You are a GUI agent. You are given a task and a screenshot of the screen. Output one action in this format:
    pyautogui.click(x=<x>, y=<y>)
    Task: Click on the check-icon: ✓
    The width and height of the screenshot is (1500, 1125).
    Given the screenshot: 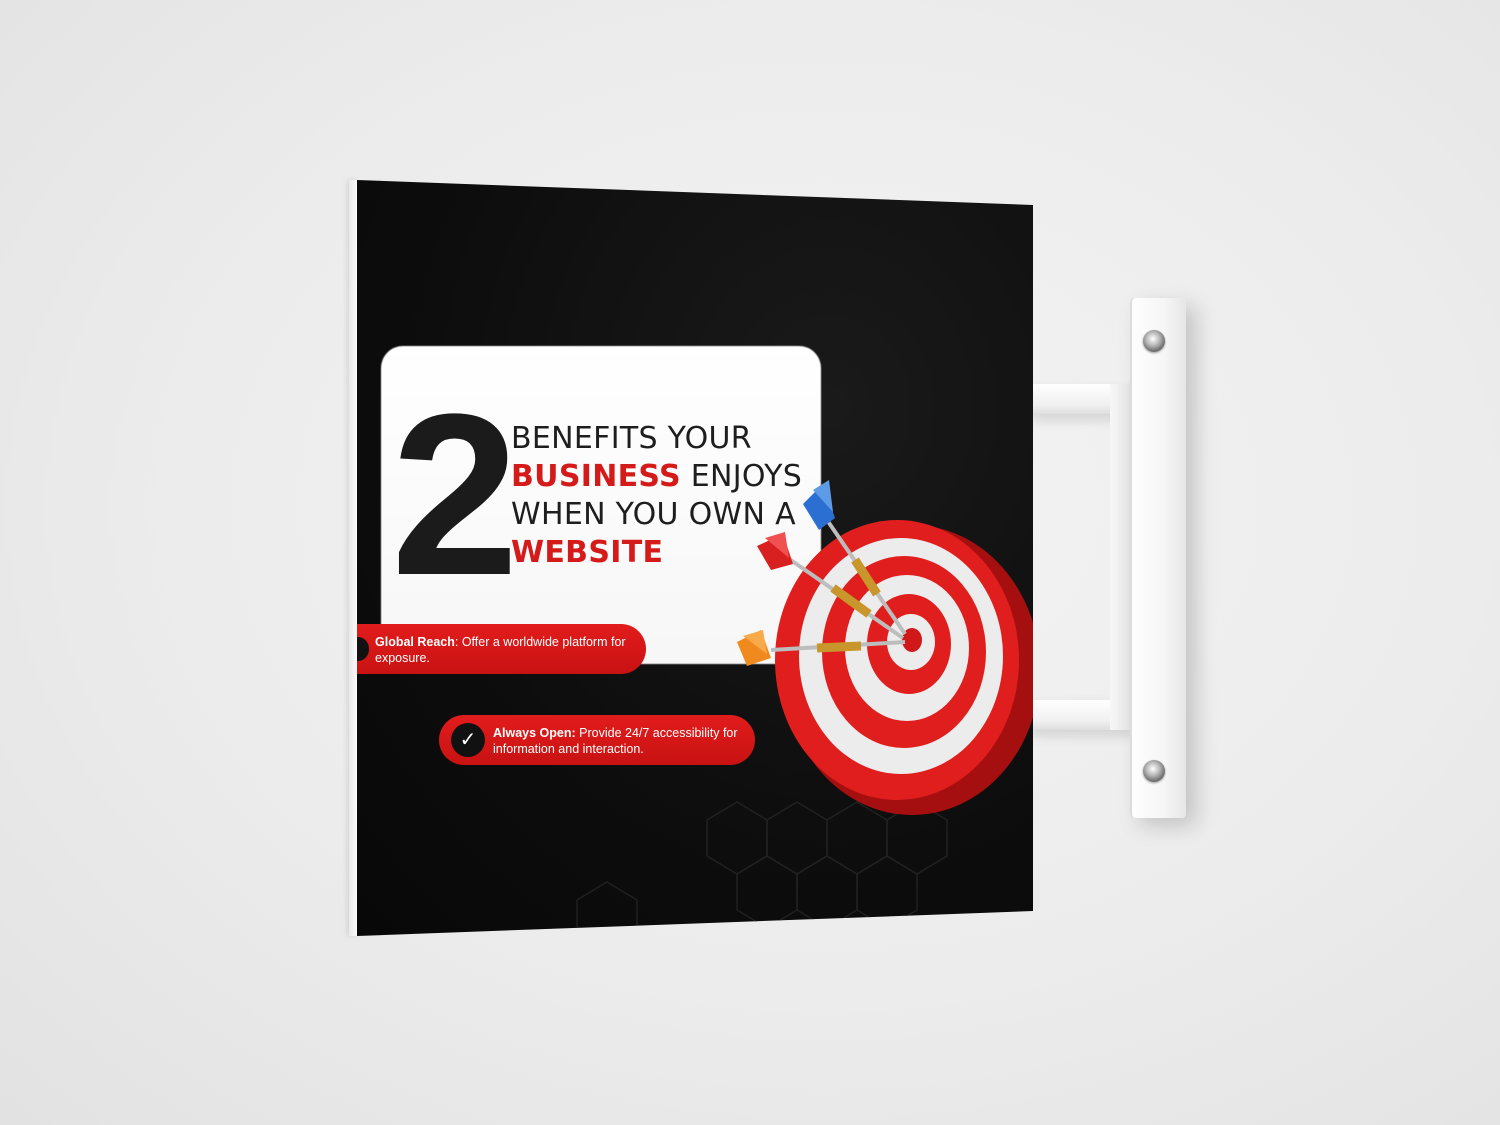 What is the action you would take?
    pyautogui.click(x=468, y=740)
    